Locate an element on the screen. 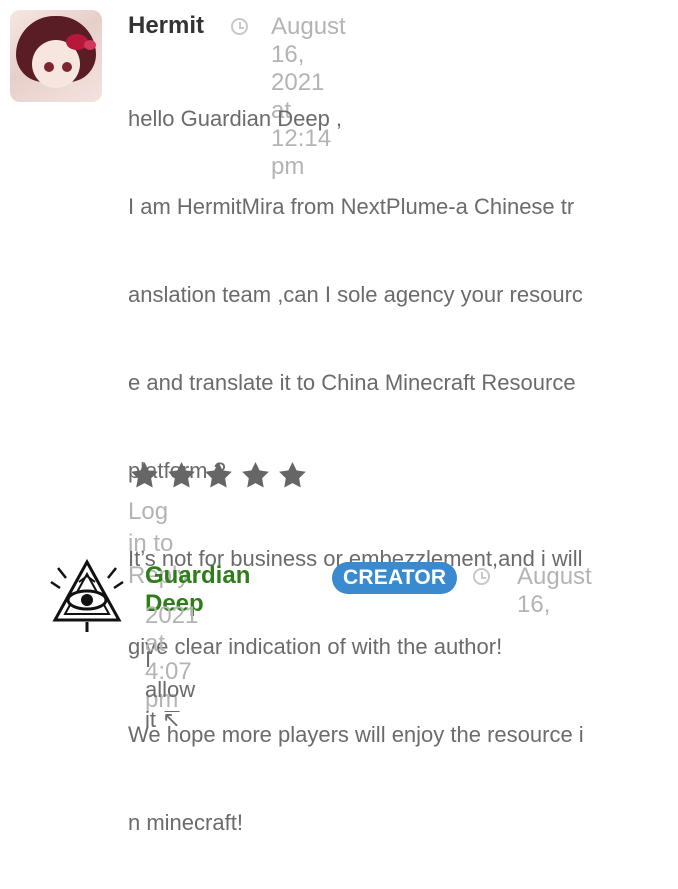  rating-stars is located at coordinates (218, 475).